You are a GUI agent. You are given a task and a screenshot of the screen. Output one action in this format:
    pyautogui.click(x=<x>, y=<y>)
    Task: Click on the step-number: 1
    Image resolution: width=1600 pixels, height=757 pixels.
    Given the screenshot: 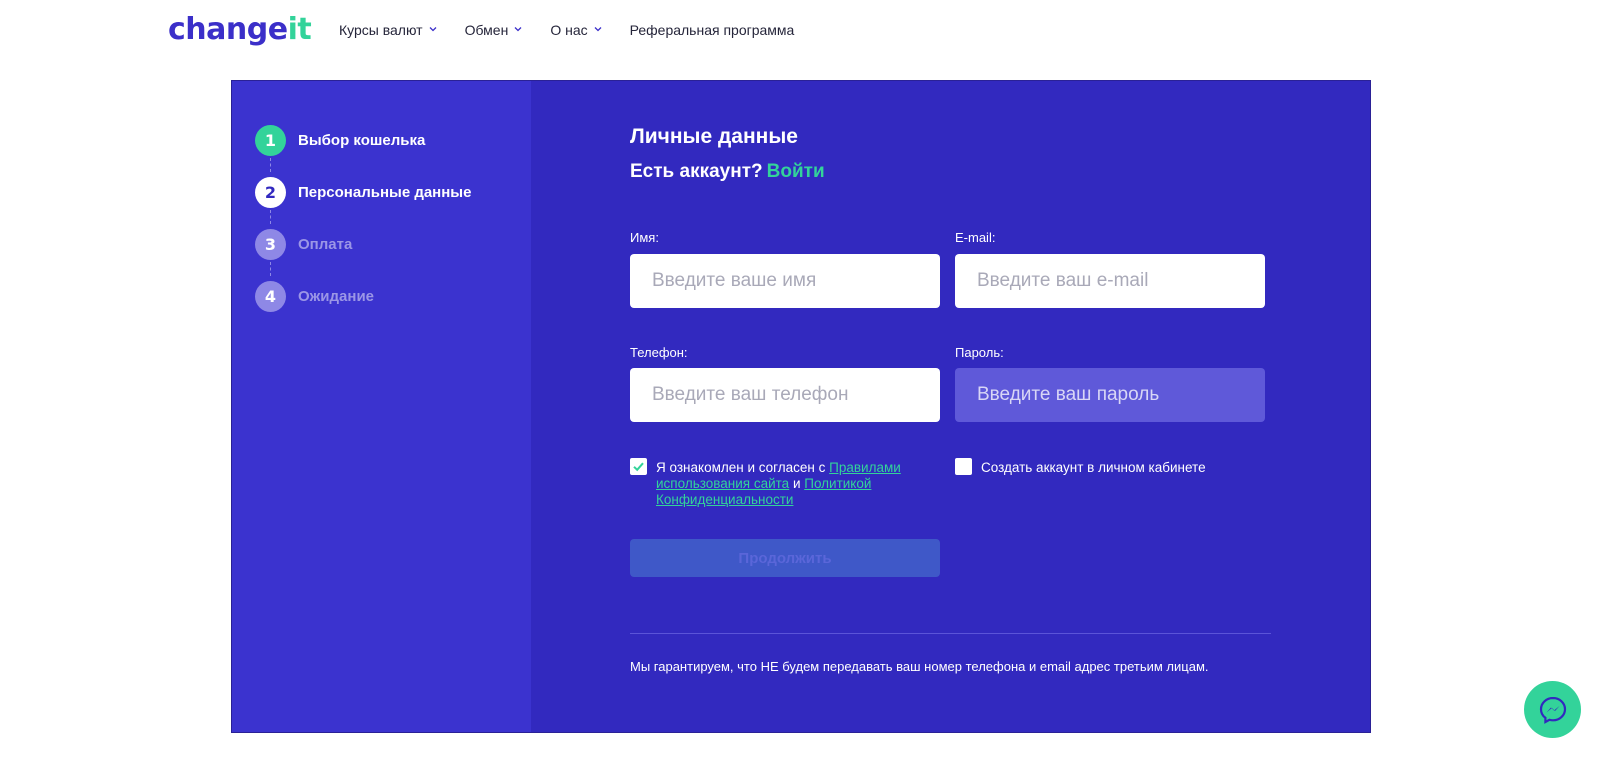 What is the action you would take?
    pyautogui.click(x=270, y=140)
    